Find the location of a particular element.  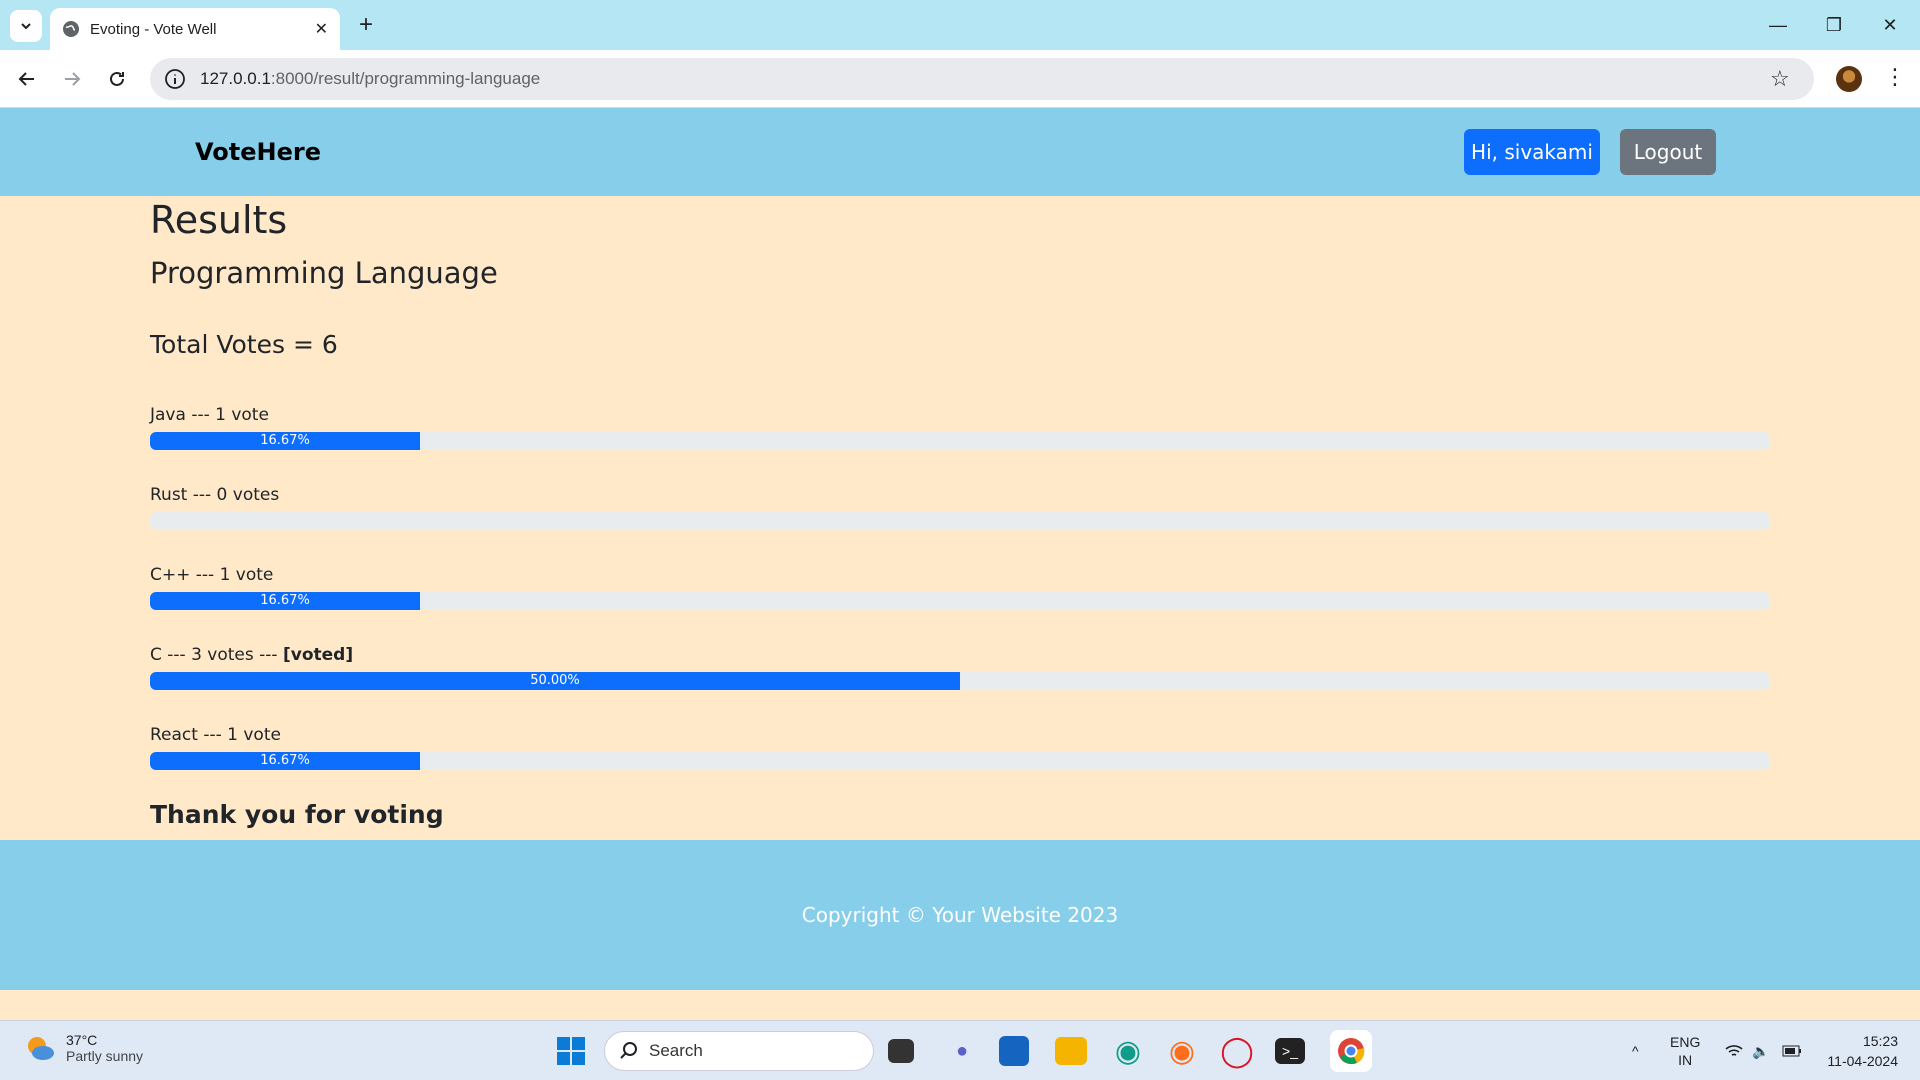

copyright-text: Copyright © Your Website 2023 is located at coordinates (960, 915).